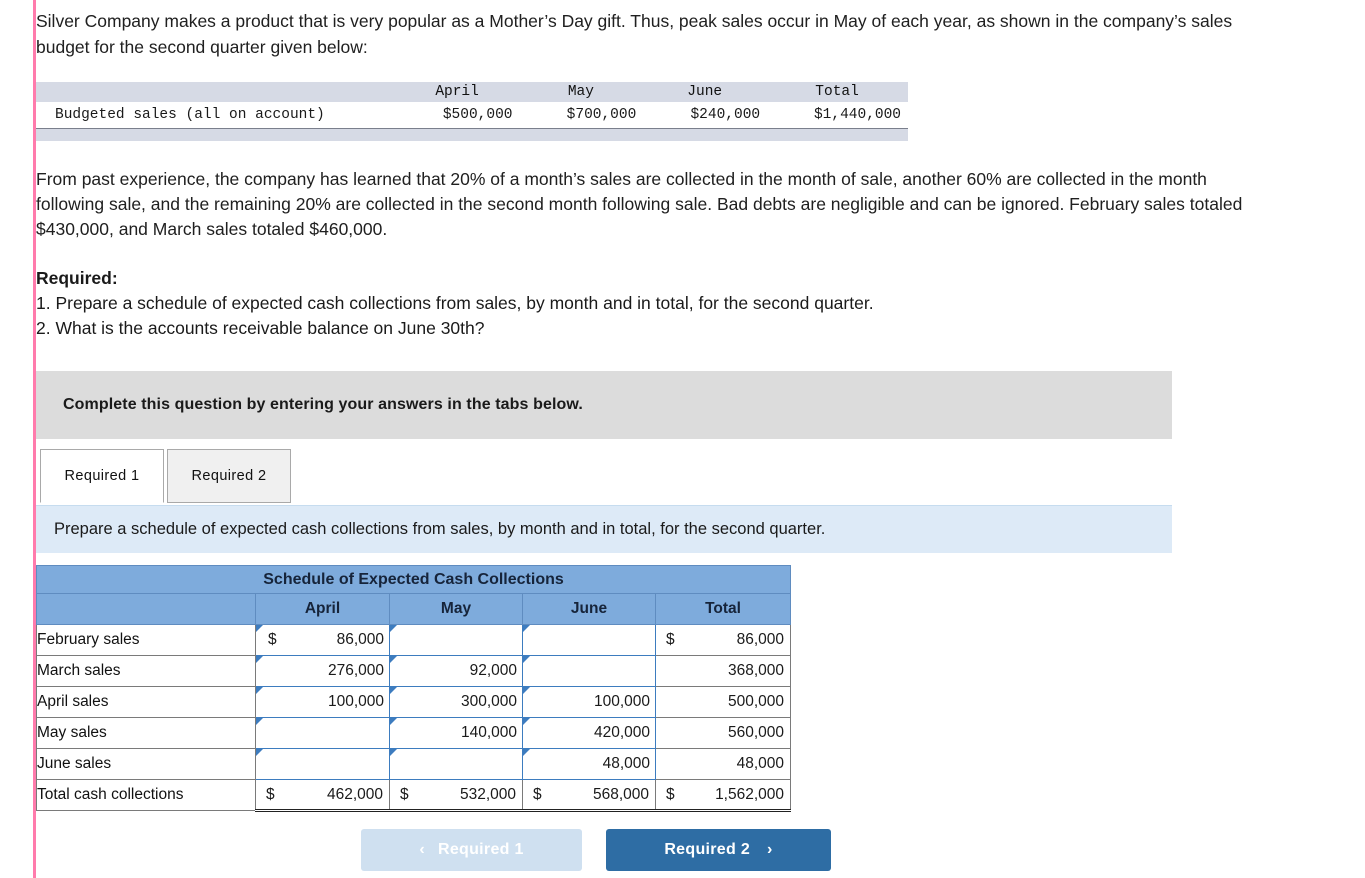  Describe the element at coordinates (322, 640) in the screenshot. I see `cell-february-april: $ 86,000` at that location.